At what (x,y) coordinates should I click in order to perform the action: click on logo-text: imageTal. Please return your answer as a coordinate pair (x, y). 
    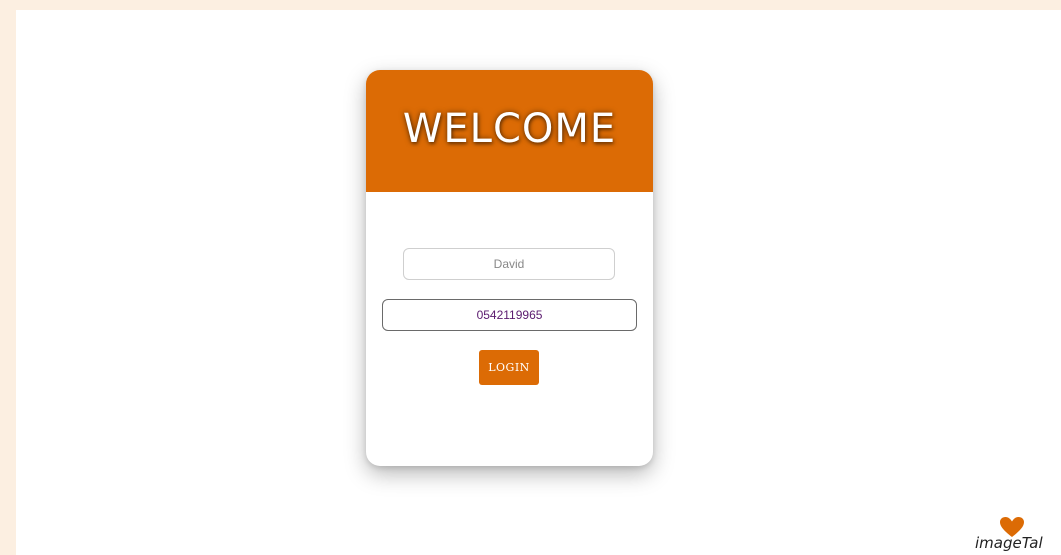
    Looking at the image, I should click on (1009, 543).